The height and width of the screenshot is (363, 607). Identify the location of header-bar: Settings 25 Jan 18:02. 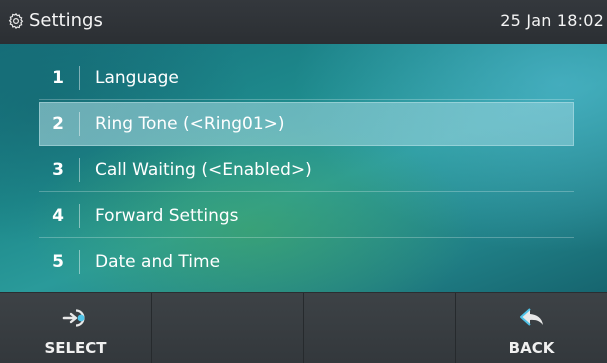
(303, 22).